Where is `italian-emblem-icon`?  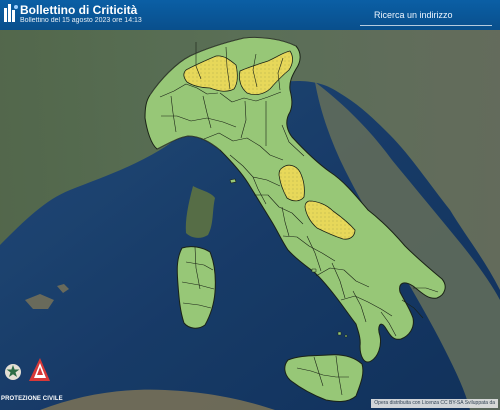 italian-emblem-icon is located at coordinates (13, 372).